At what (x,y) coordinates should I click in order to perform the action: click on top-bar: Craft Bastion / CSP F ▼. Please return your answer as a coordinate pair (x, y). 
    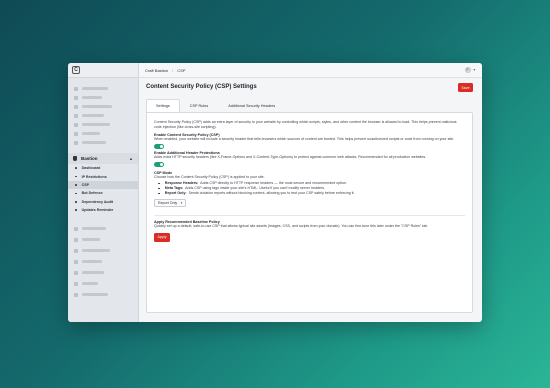
    Looking at the image, I should click on (310, 70).